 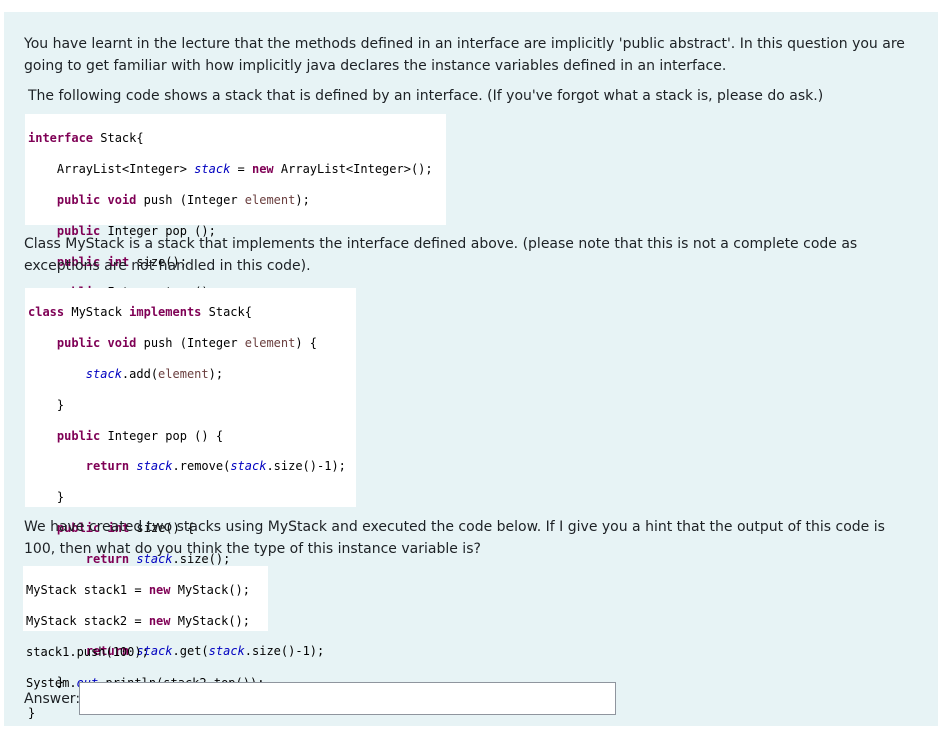 I want to click on code-line: MyStack stack2 = new MyStack();, so click(x=138, y=621).